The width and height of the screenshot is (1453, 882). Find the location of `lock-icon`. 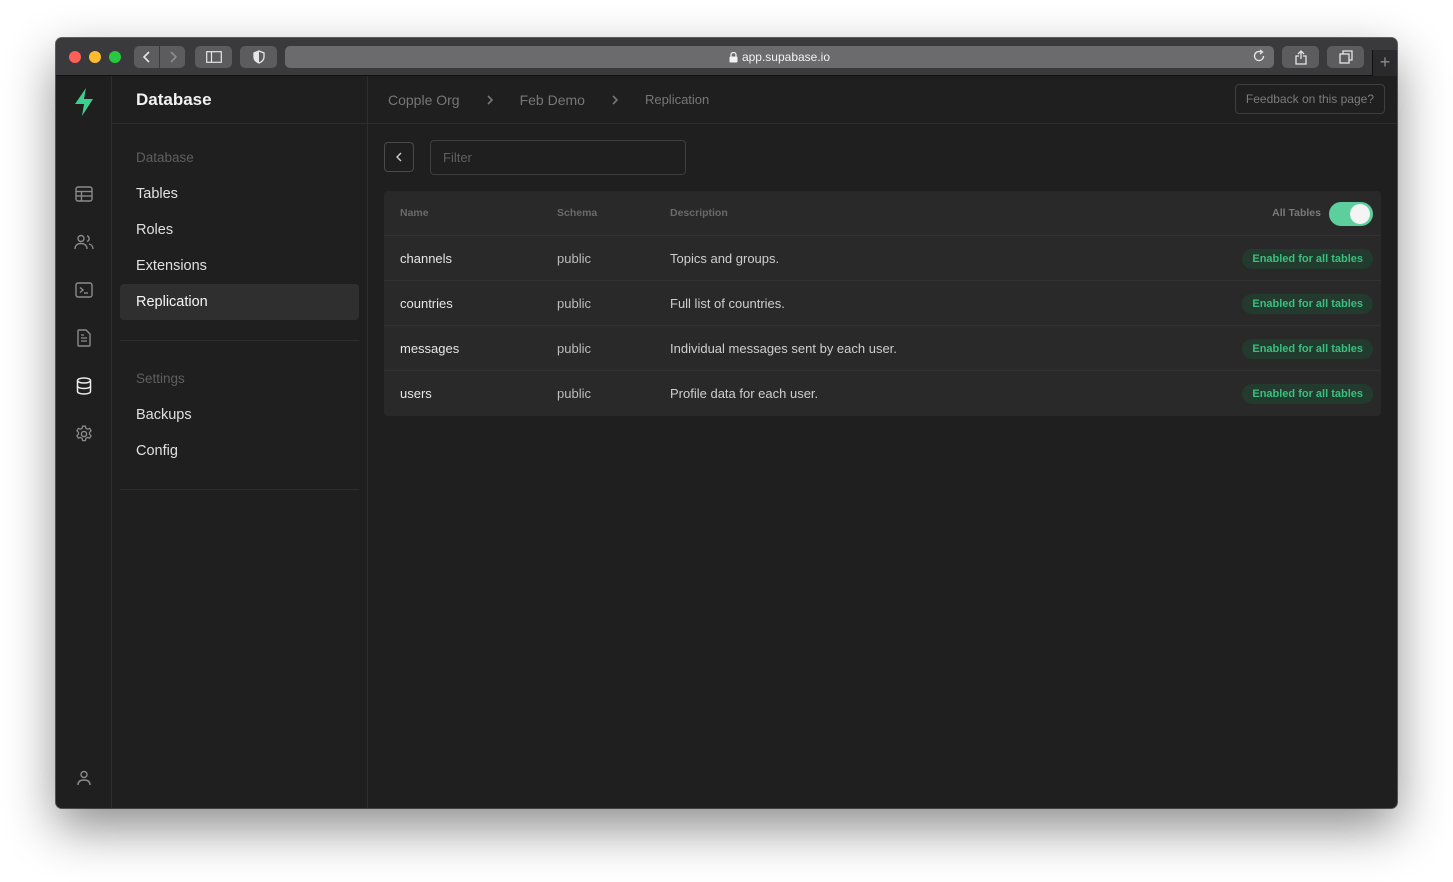

lock-icon is located at coordinates (733, 56).